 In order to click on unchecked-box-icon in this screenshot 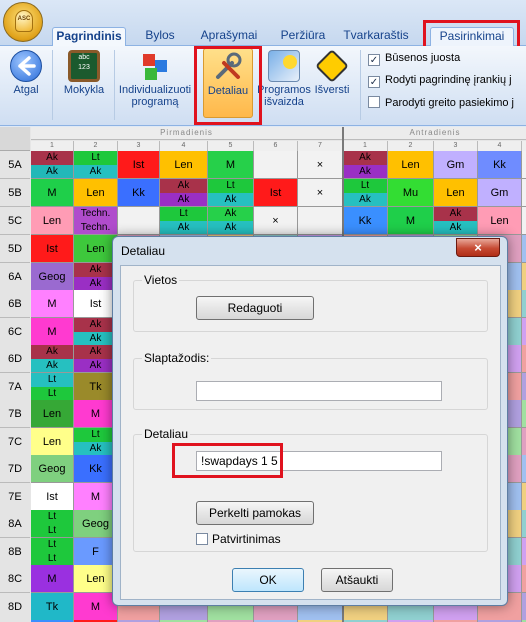, I will do `click(202, 539)`.